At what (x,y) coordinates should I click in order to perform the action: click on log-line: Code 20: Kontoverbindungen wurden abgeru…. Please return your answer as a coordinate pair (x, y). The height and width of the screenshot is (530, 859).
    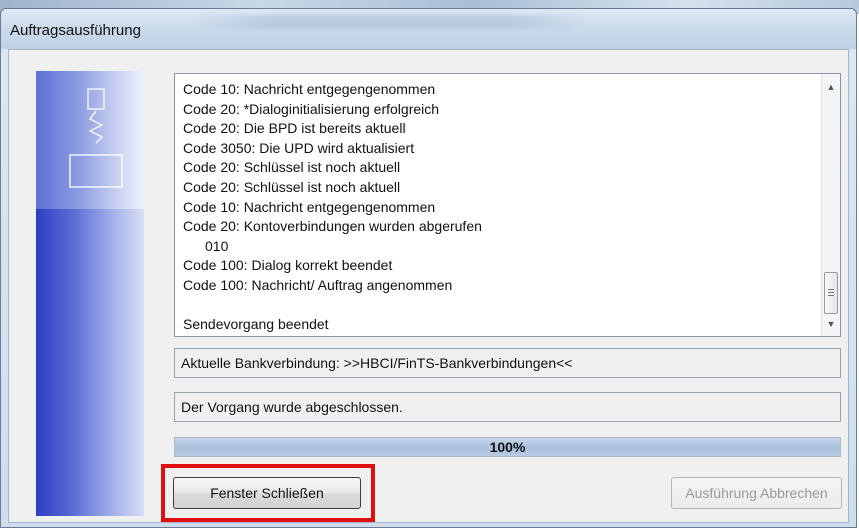
    Looking at the image, I should click on (332, 226).